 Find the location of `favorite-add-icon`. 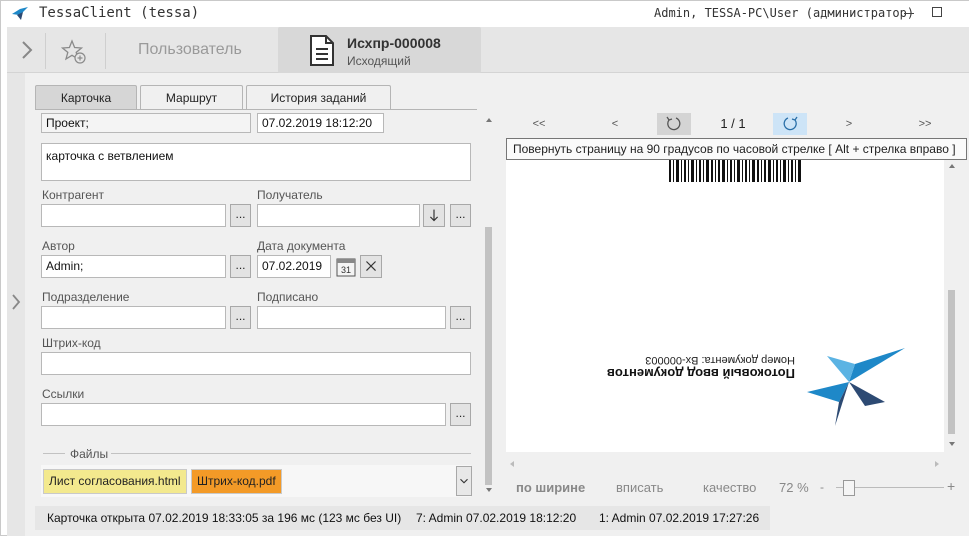

favorite-add-icon is located at coordinates (74, 52).